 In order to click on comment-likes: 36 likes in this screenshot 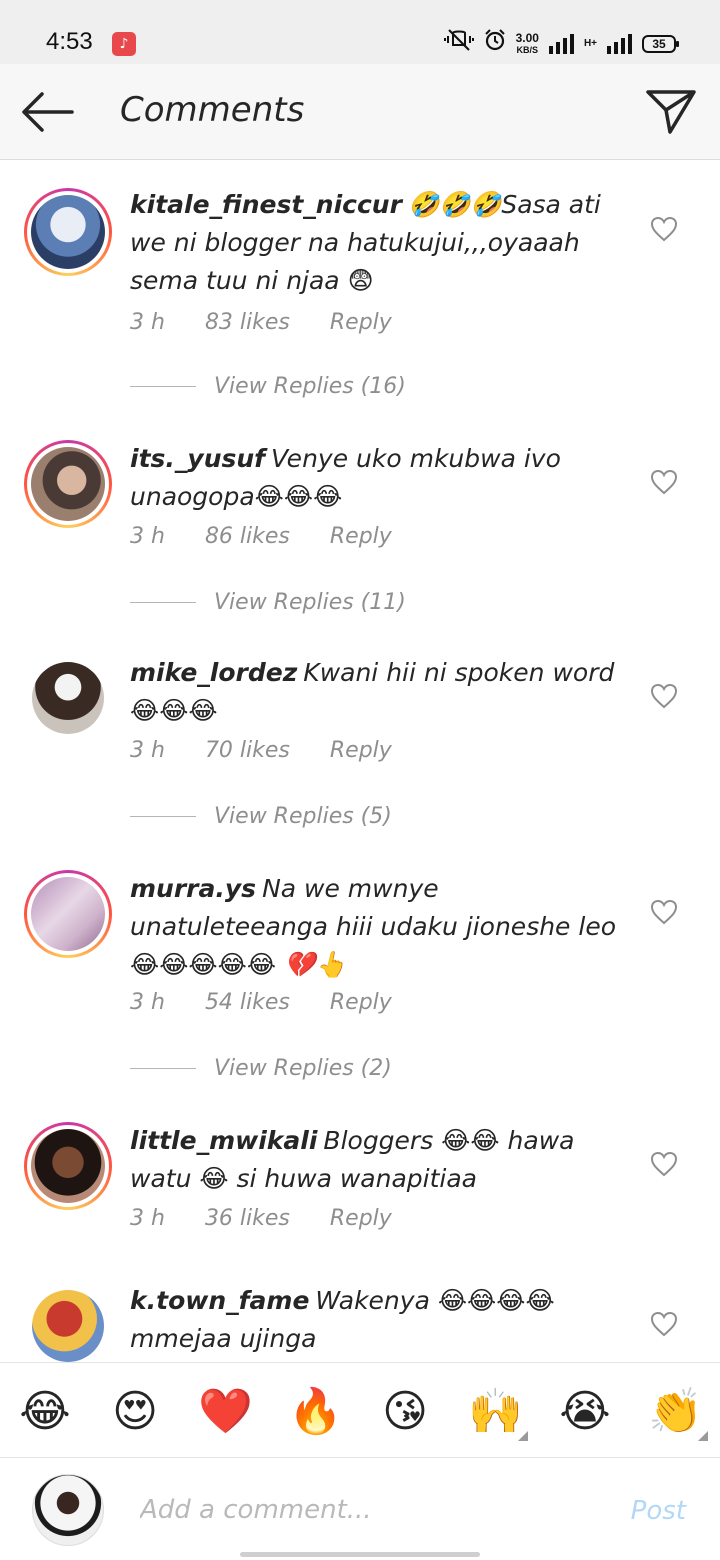, I will do `click(247, 1218)`.